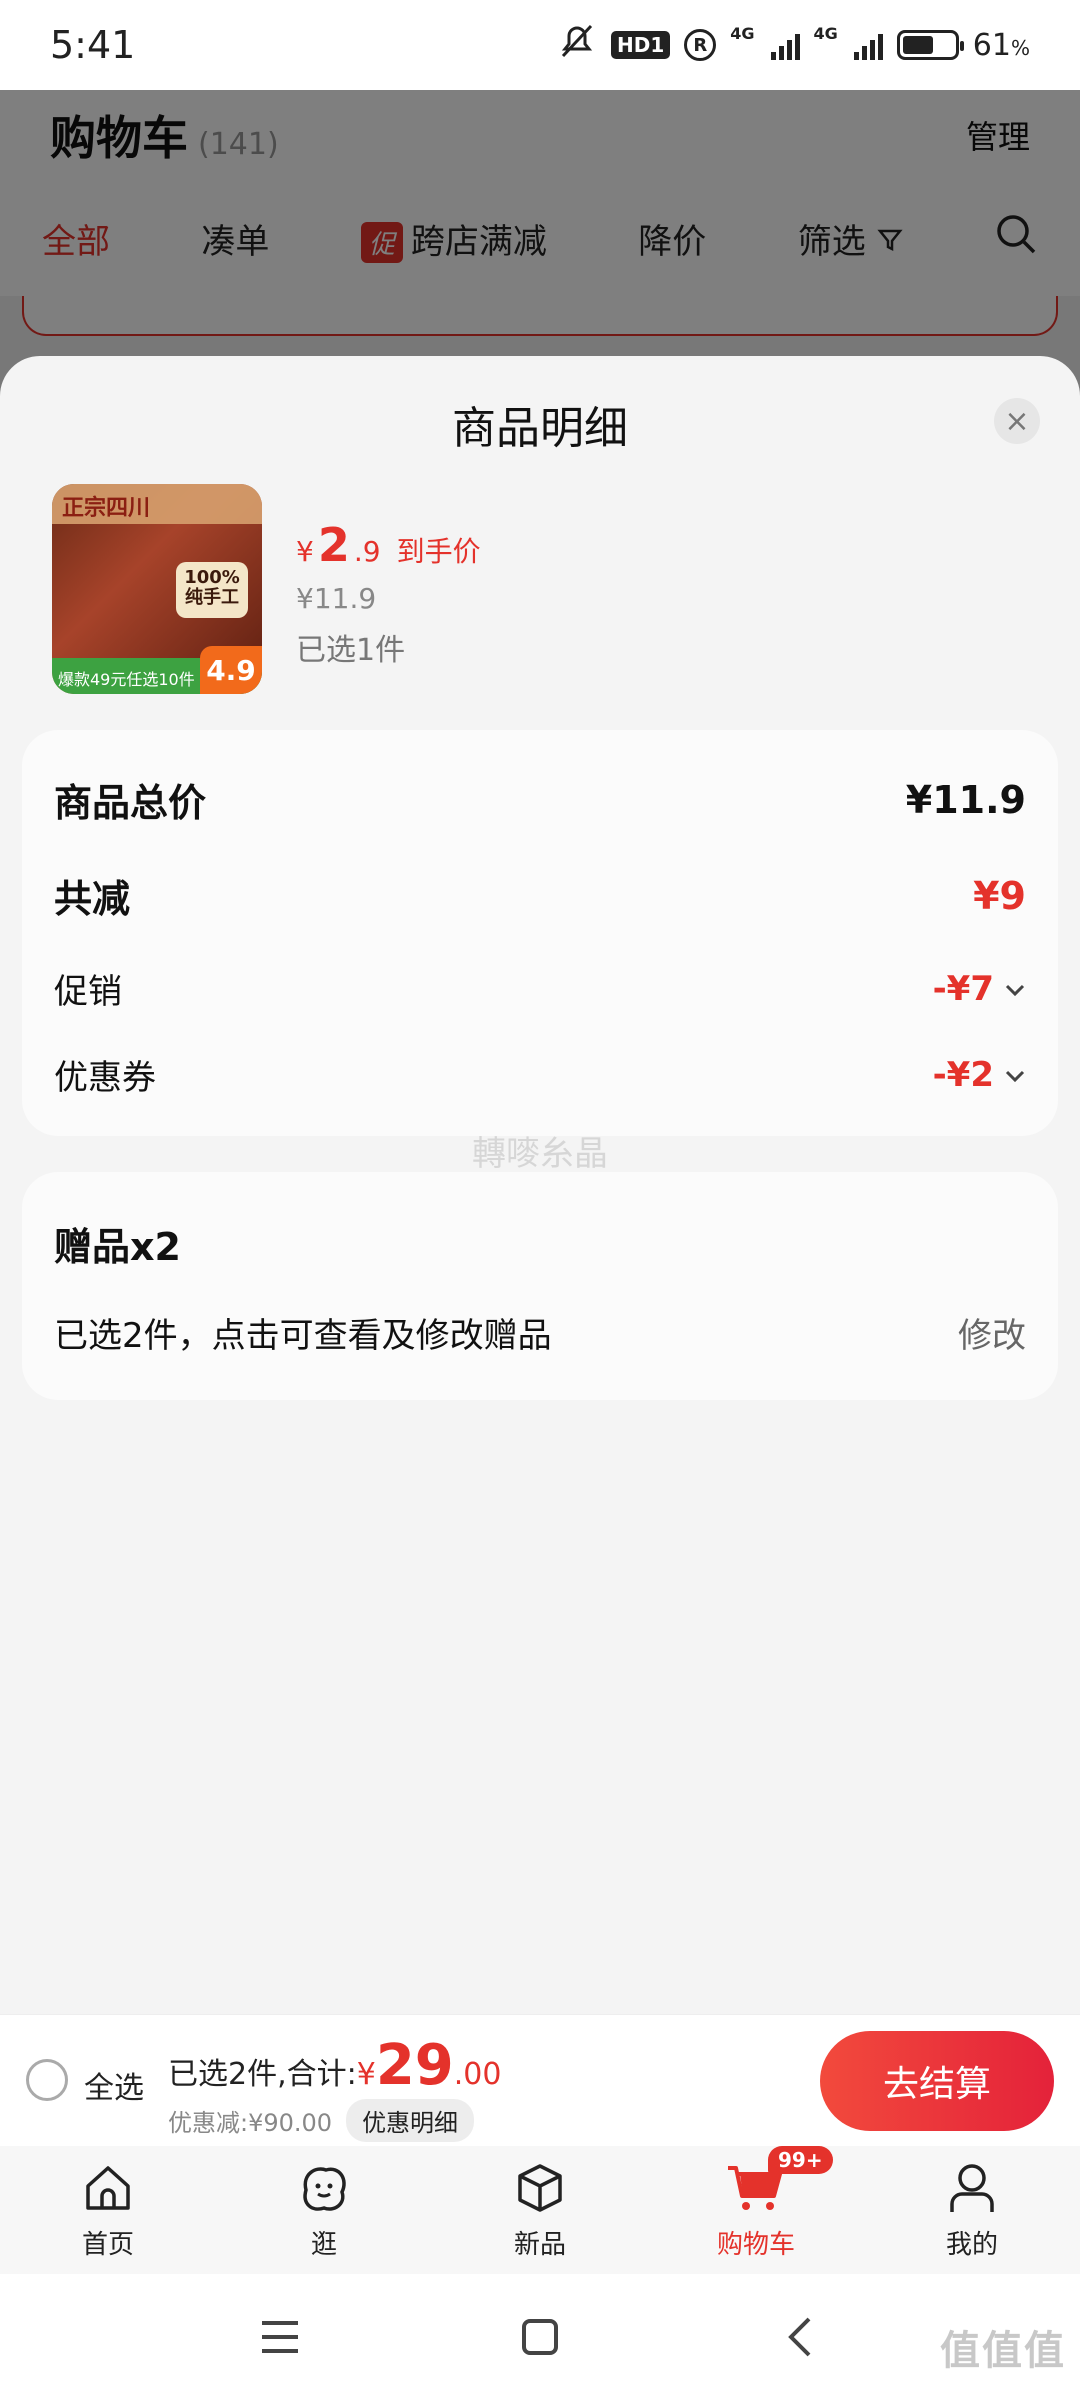 This screenshot has height=2400, width=1080. I want to click on original-price: ¥11.9, so click(336, 598).